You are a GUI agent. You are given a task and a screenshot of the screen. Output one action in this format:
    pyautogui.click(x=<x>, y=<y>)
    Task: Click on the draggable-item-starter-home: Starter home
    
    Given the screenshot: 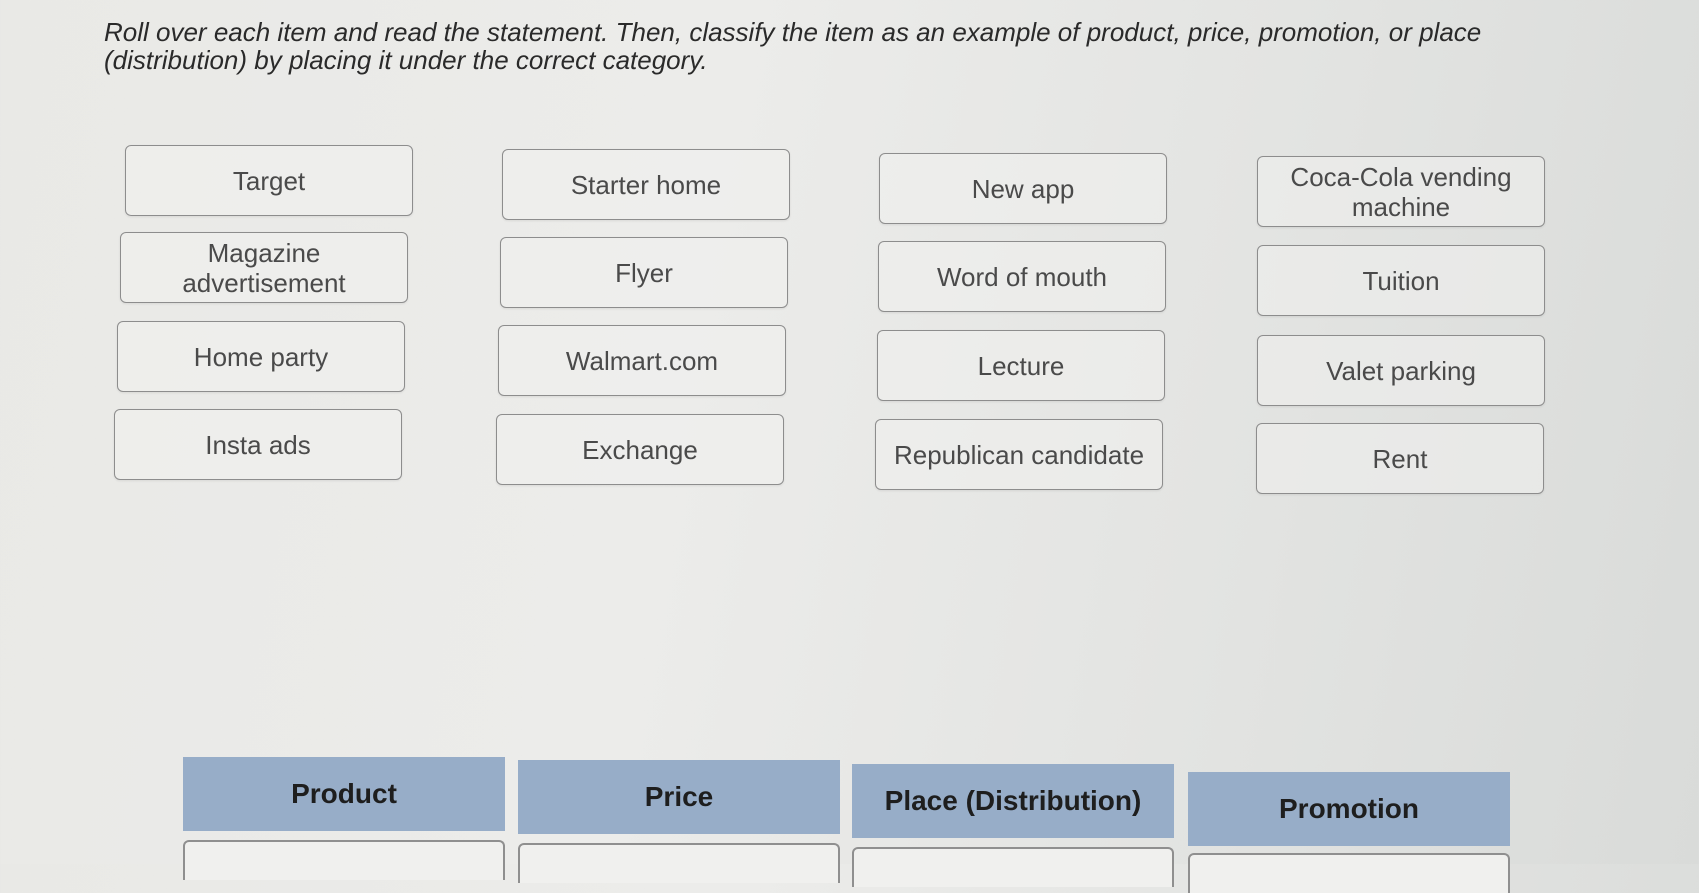 What is the action you would take?
    pyautogui.click(x=646, y=184)
    